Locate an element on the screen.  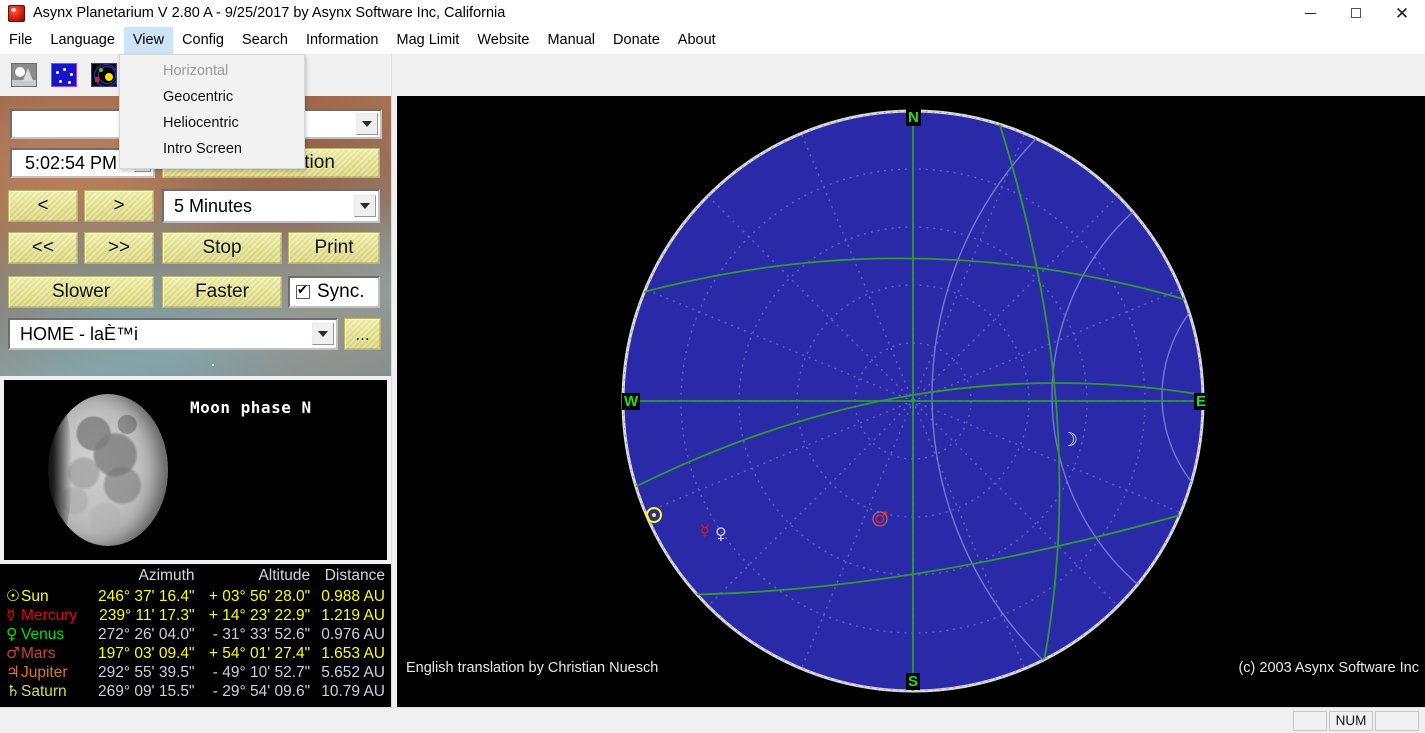
object-name: Sun is located at coordinates (35, 596).